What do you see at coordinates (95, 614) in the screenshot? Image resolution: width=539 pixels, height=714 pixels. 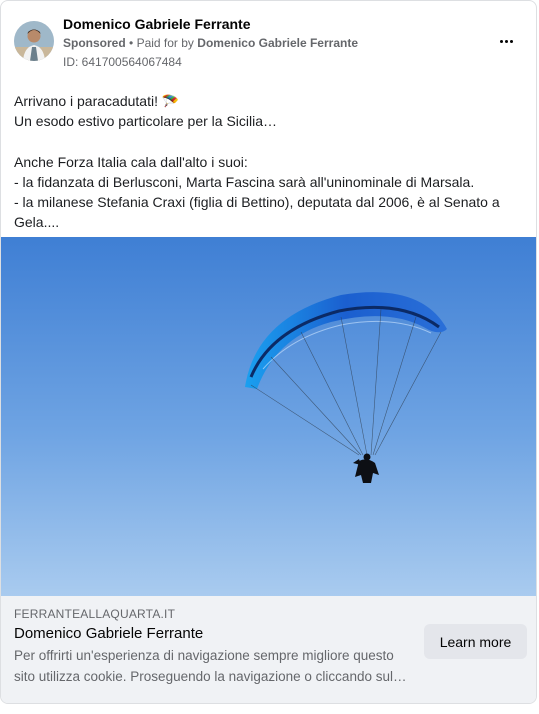 I see `link-domain: FERRANTEALLAQUARTA.IT` at bounding box center [95, 614].